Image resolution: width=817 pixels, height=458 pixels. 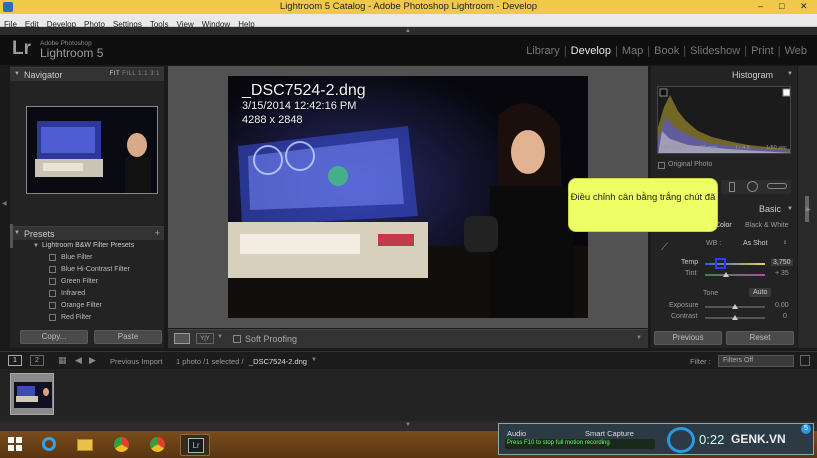 I want to click on histogram: ISO 800 50 mm f / 4.5 1/50 sec, so click(x=724, y=120).